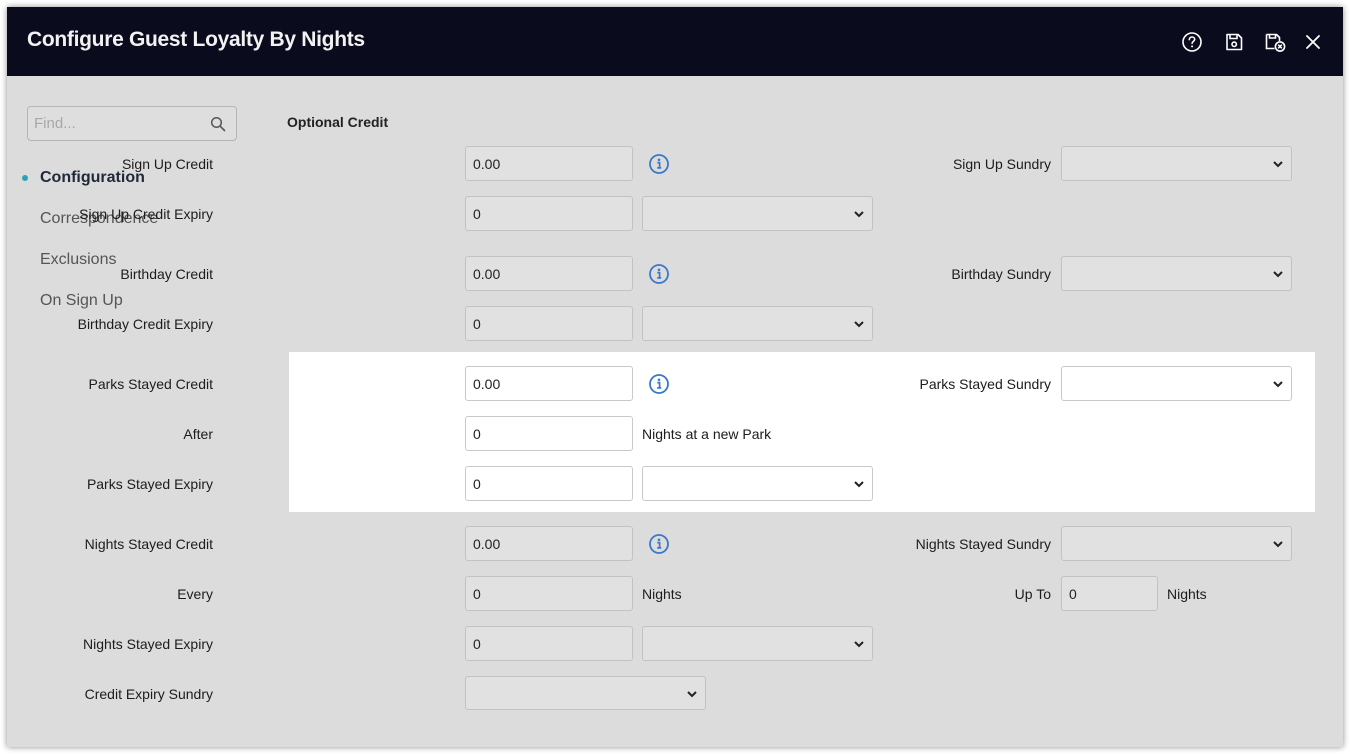 The image size is (1350, 754). Describe the element at coordinates (118, 123) in the screenshot. I see `find-input` at that location.